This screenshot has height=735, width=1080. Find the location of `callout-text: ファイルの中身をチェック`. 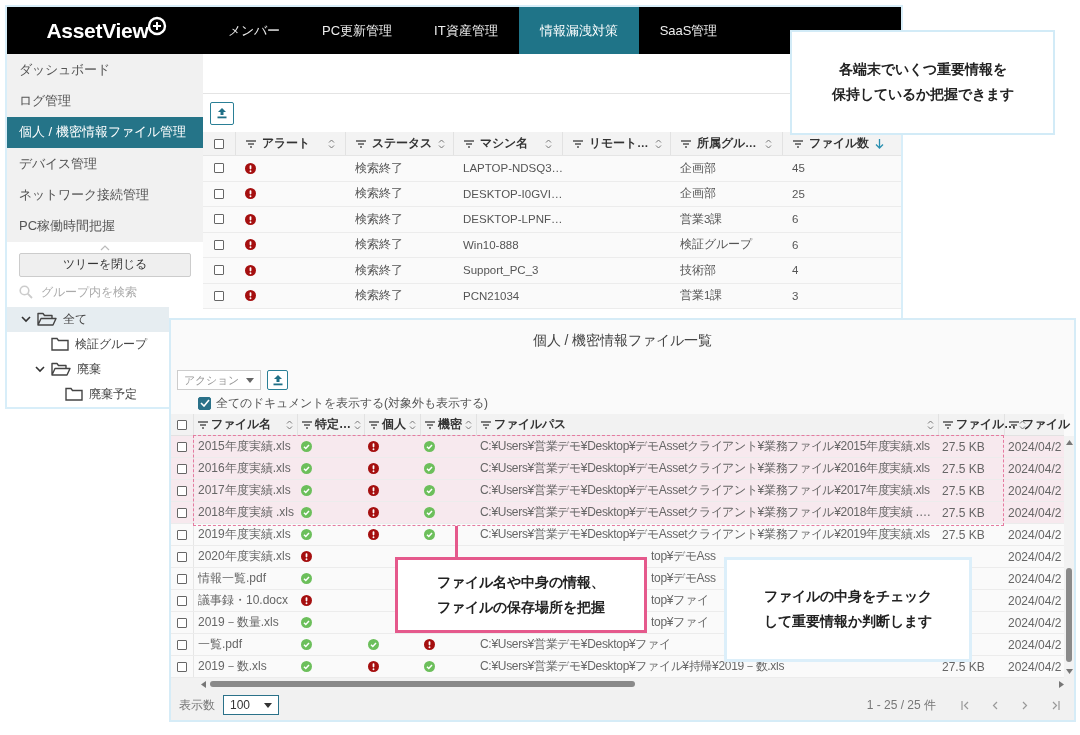

callout-text: ファイルの中身をチェック is located at coordinates (848, 597).